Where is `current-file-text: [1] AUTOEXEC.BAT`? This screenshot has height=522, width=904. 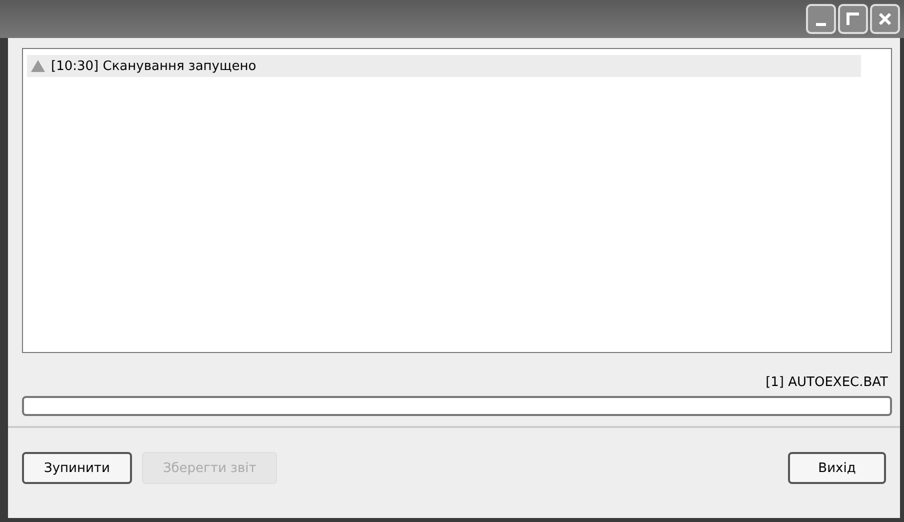
current-file-text: [1] AUTOEXEC.BAT is located at coordinates (827, 382).